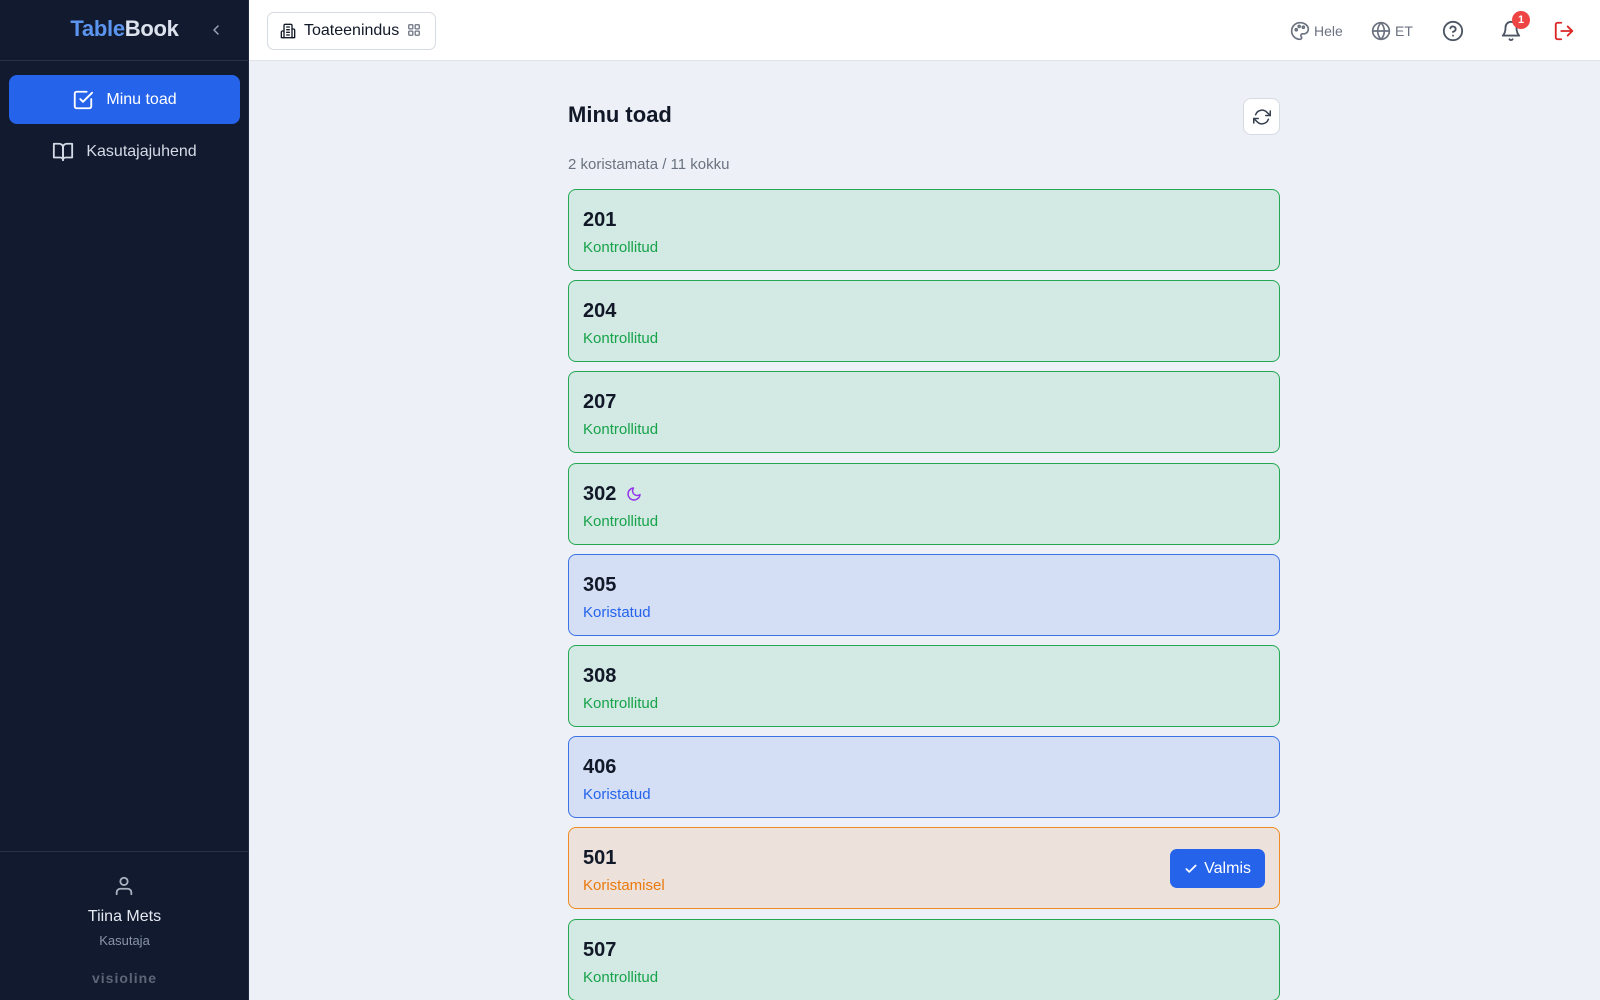 Image resolution: width=1600 pixels, height=1000 pixels. Describe the element at coordinates (600, 311) in the screenshot. I see `room-number: 204` at that location.